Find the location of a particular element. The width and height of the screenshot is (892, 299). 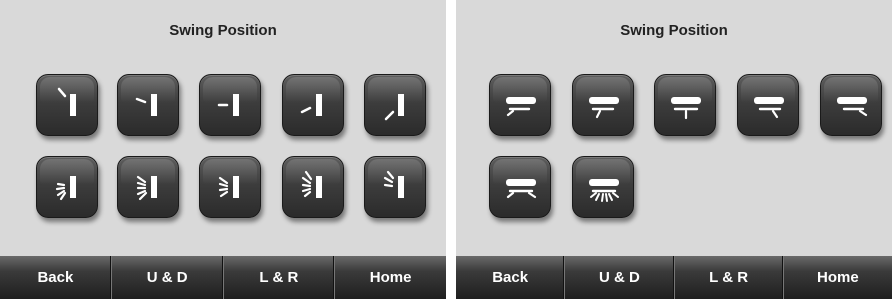

swing-sweep-2-icon is located at coordinates (146, 188).